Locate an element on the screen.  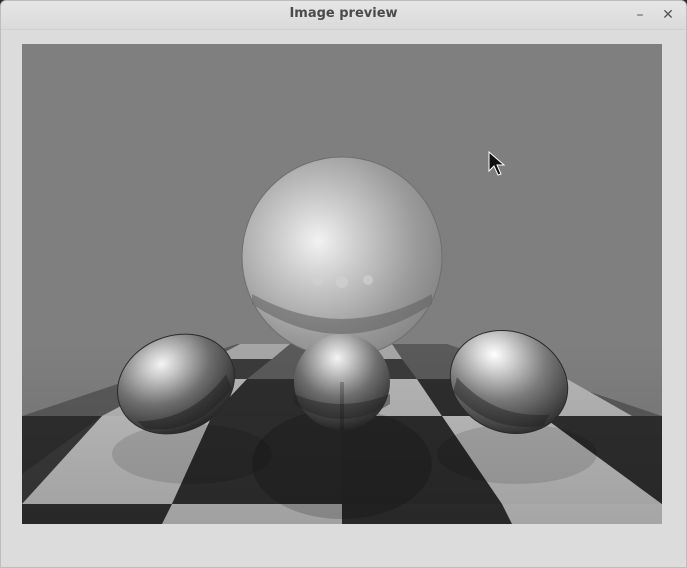
title-bar: Image preview – ✕ is located at coordinates (343, 15).